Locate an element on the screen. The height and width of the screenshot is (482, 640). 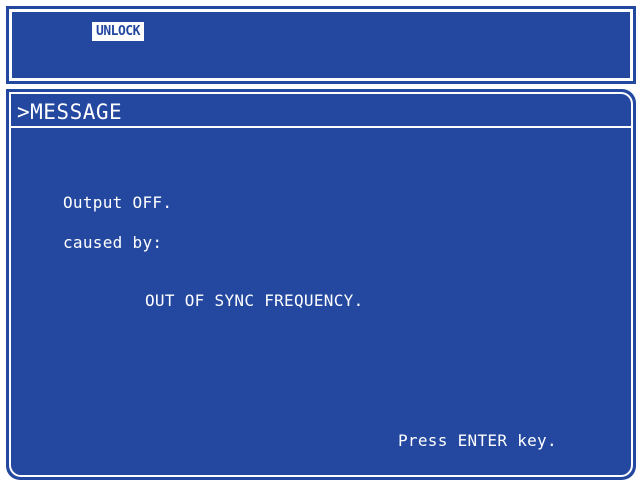
status-panel is located at coordinates (321, 45).